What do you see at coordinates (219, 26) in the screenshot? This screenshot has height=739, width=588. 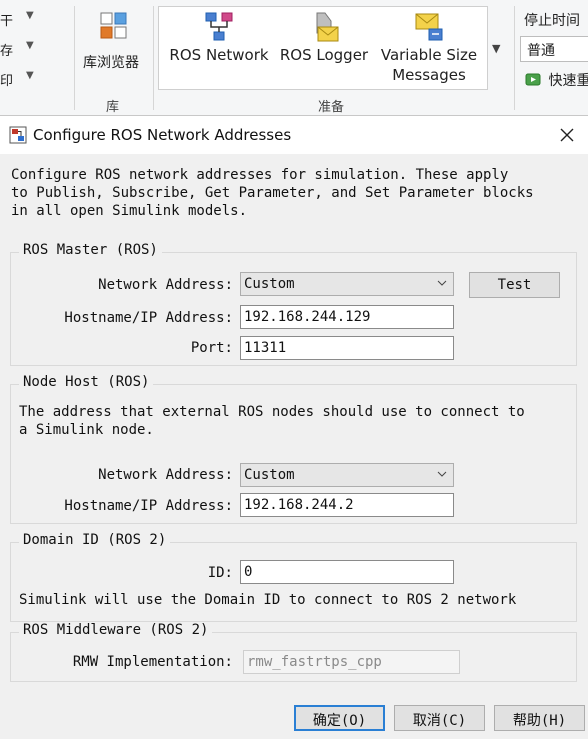 I see `ros-network-icon` at bounding box center [219, 26].